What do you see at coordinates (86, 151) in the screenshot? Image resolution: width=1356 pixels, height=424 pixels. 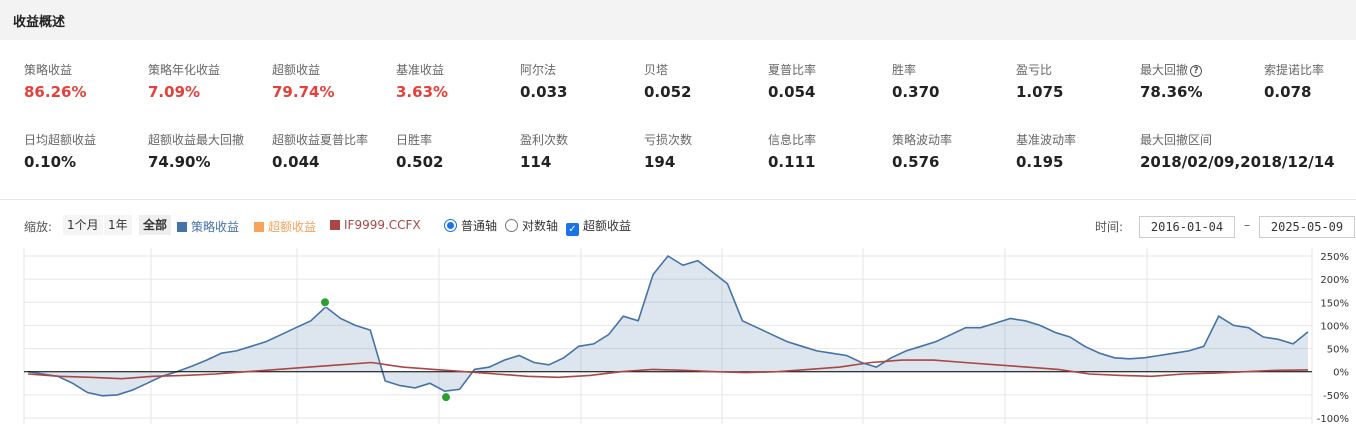 I see `metric-cell: 日均超额收益 0.10%` at bounding box center [86, 151].